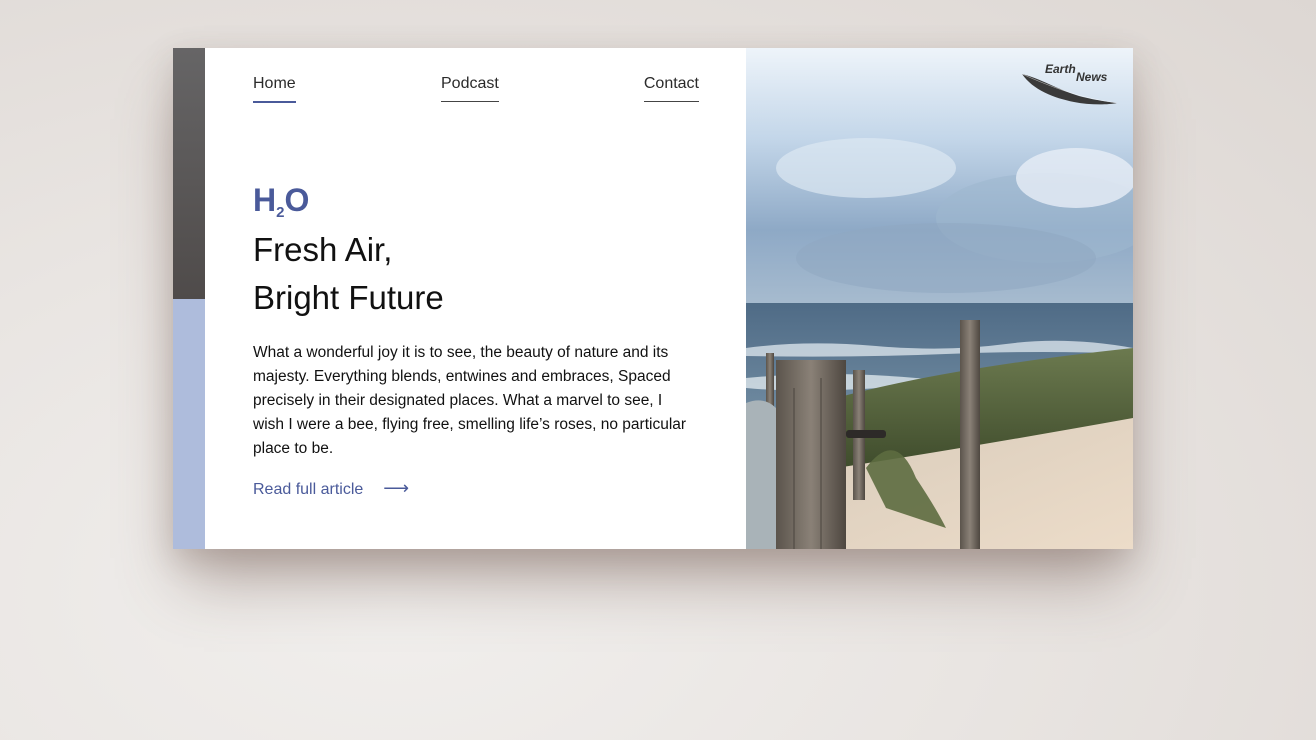 Image resolution: width=1316 pixels, height=740 pixels. What do you see at coordinates (348, 274) in the screenshot?
I see `headline: Fresh Air, Bright Future` at bounding box center [348, 274].